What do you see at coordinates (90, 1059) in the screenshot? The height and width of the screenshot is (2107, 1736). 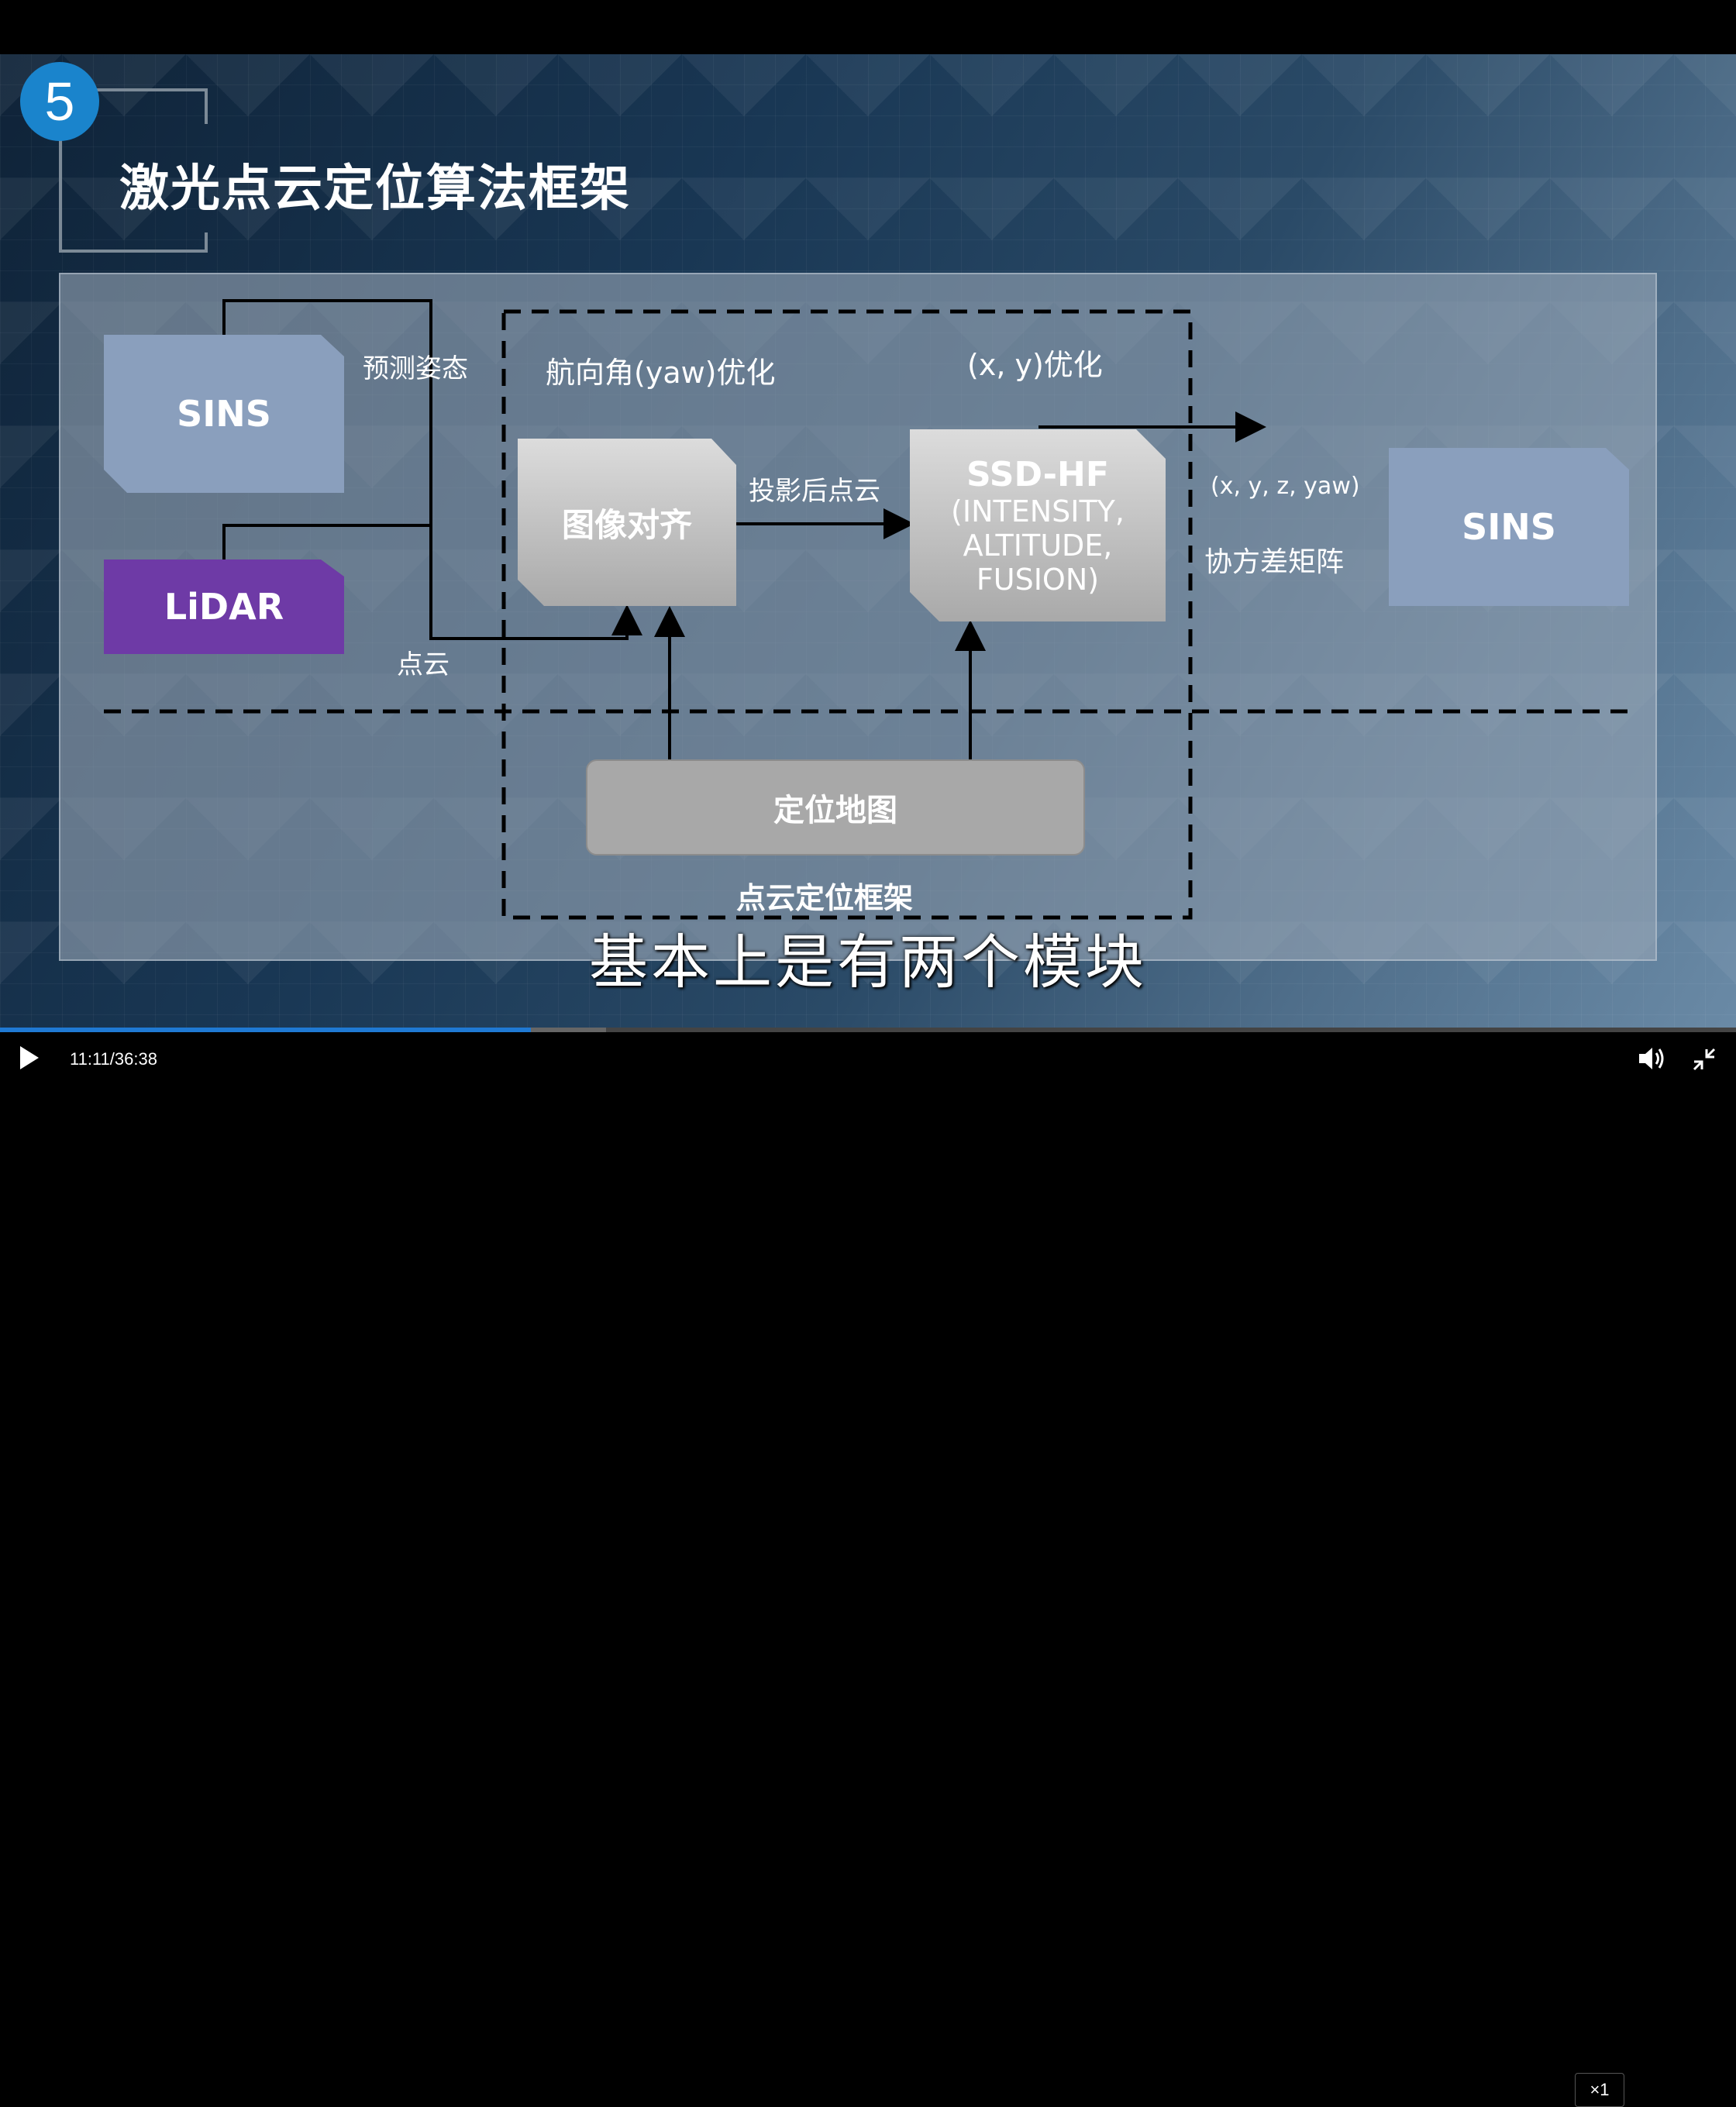 I see `current-time: 11:11` at bounding box center [90, 1059].